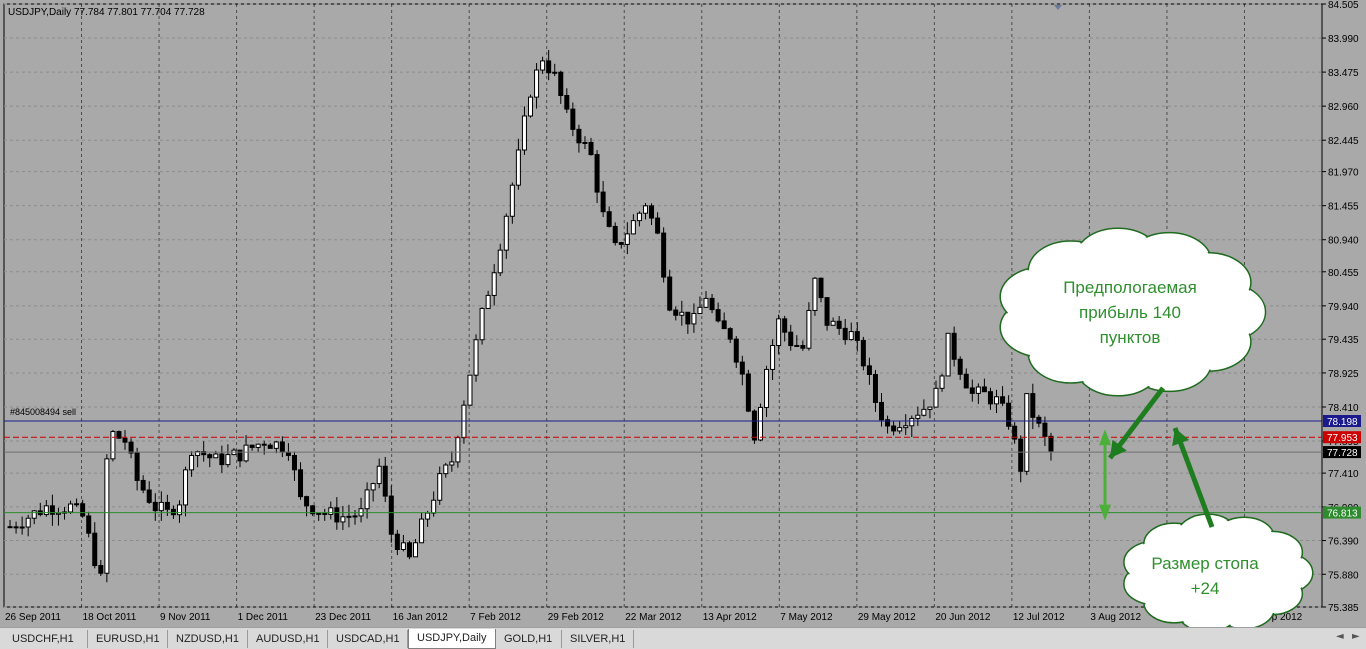  Describe the element at coordinates (106, 12) in the screenshot. I see `chart-title: USDJPY,Daily 77.784 77.801 77.704 77.728` at that location.